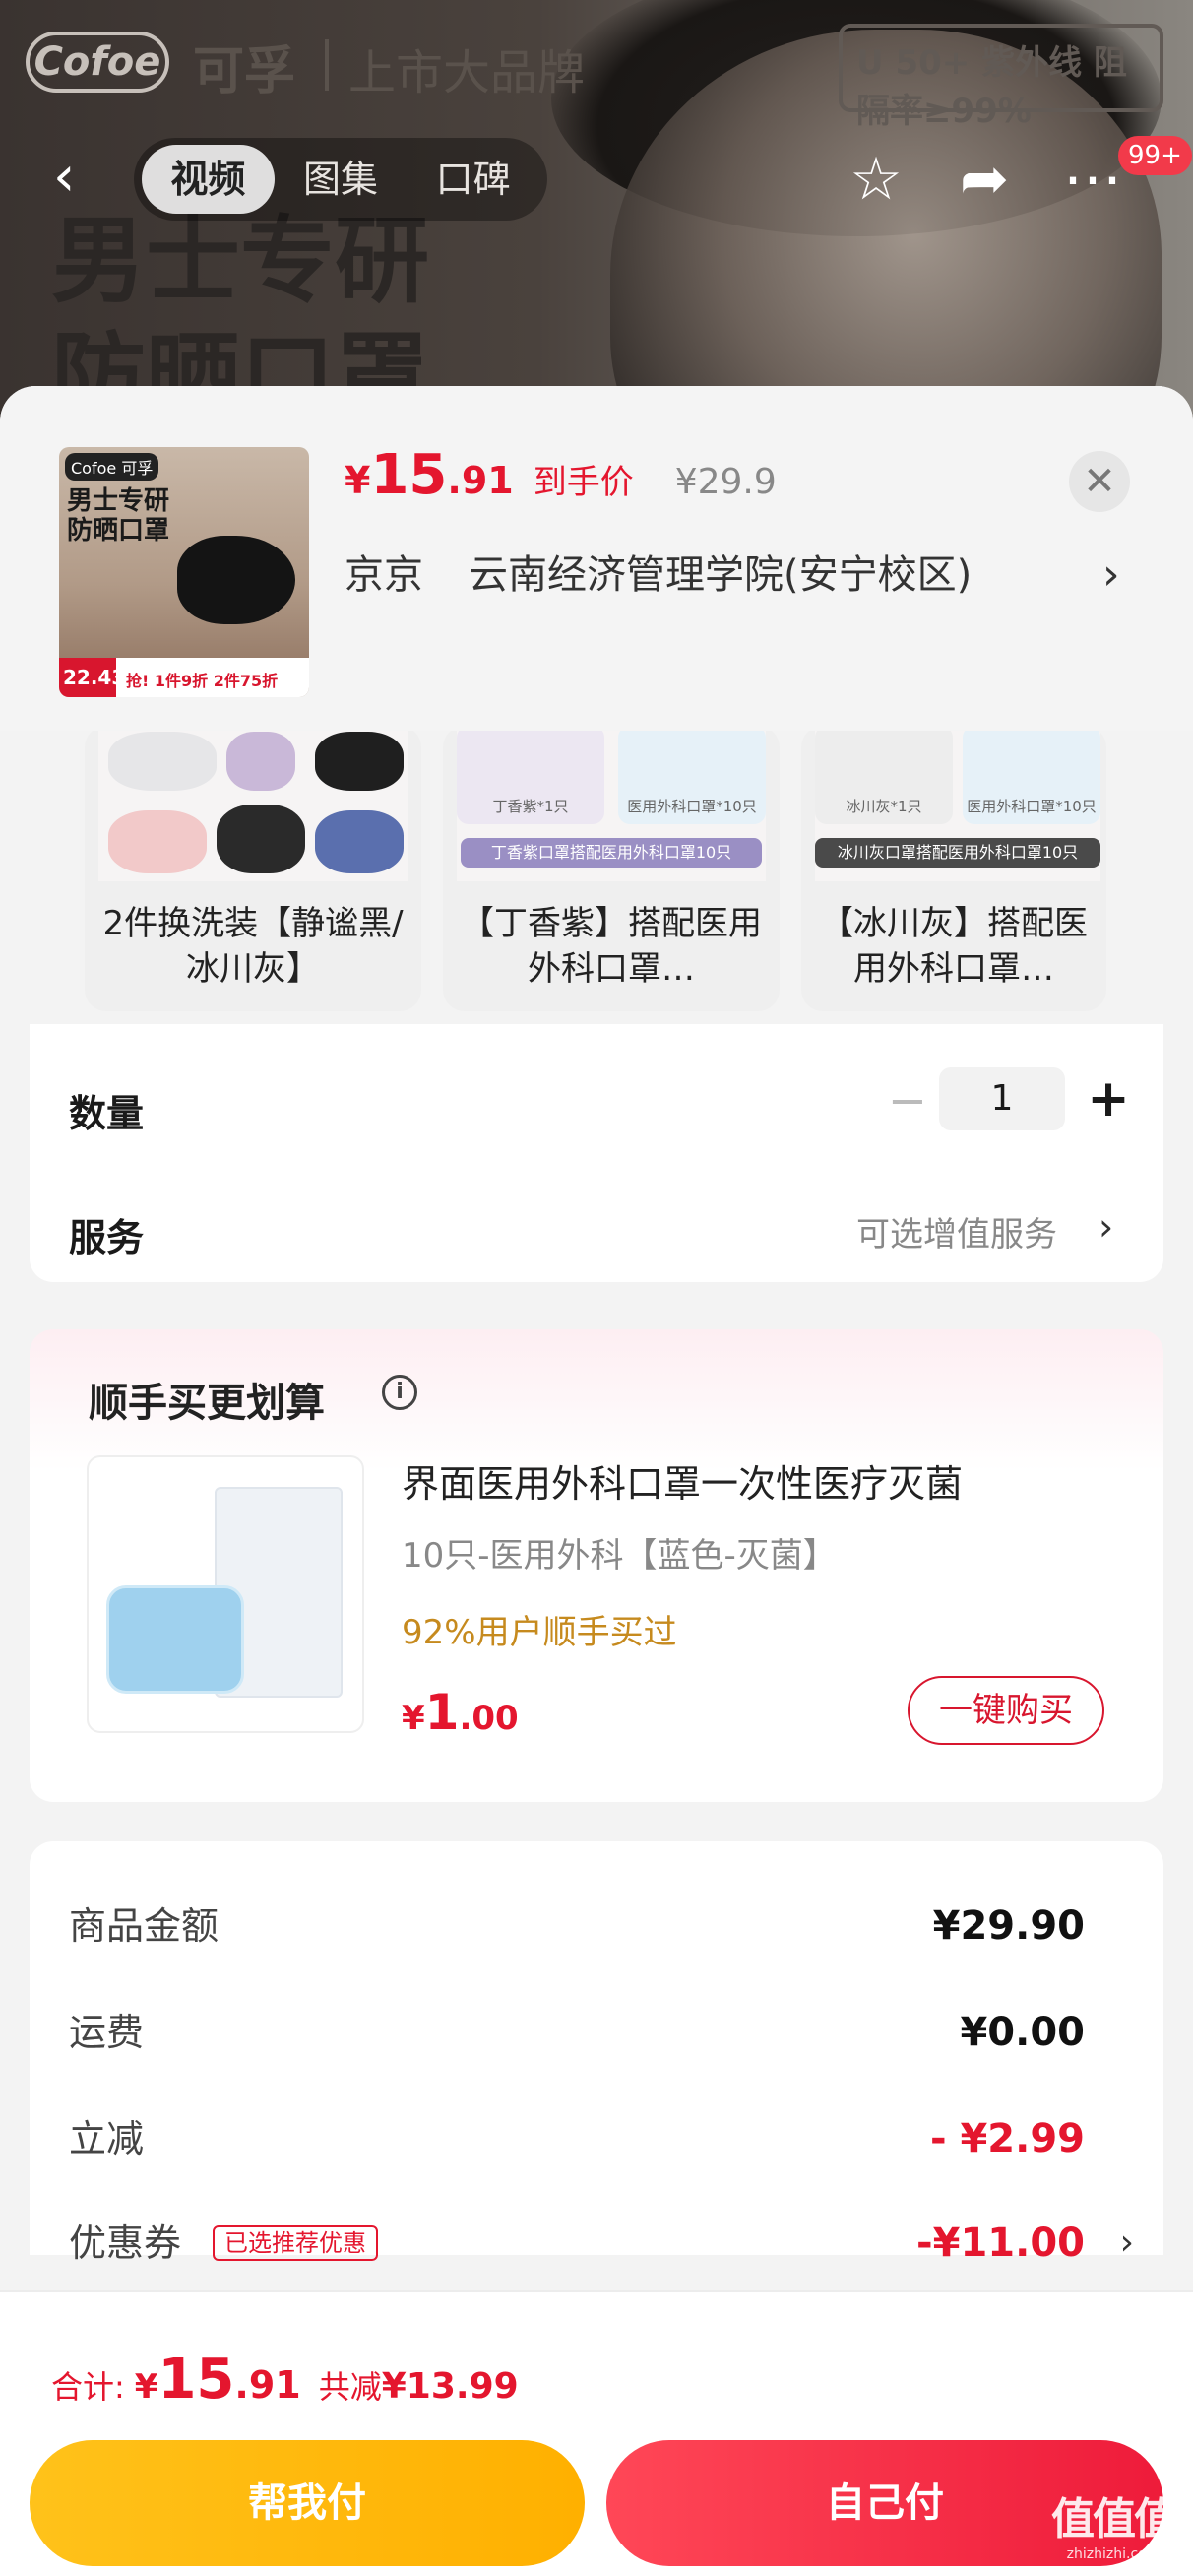  I want to click on price-line: ¥ 15 .91 到手价 ¥29.9, so click(561, 482).